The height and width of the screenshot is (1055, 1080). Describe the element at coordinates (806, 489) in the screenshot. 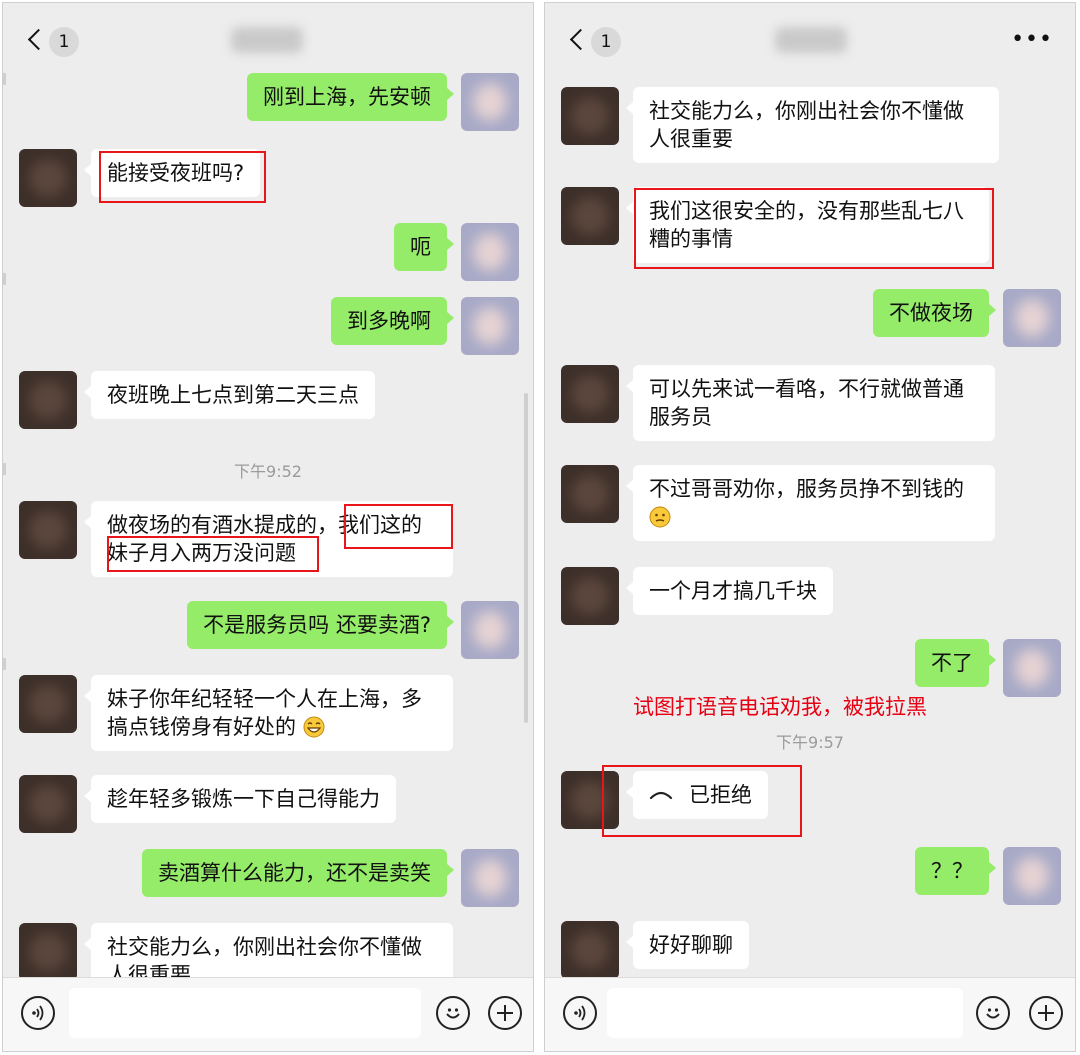

I see `message-text: 不过哥哥劝你，服务员挣不到钱的` at that location.